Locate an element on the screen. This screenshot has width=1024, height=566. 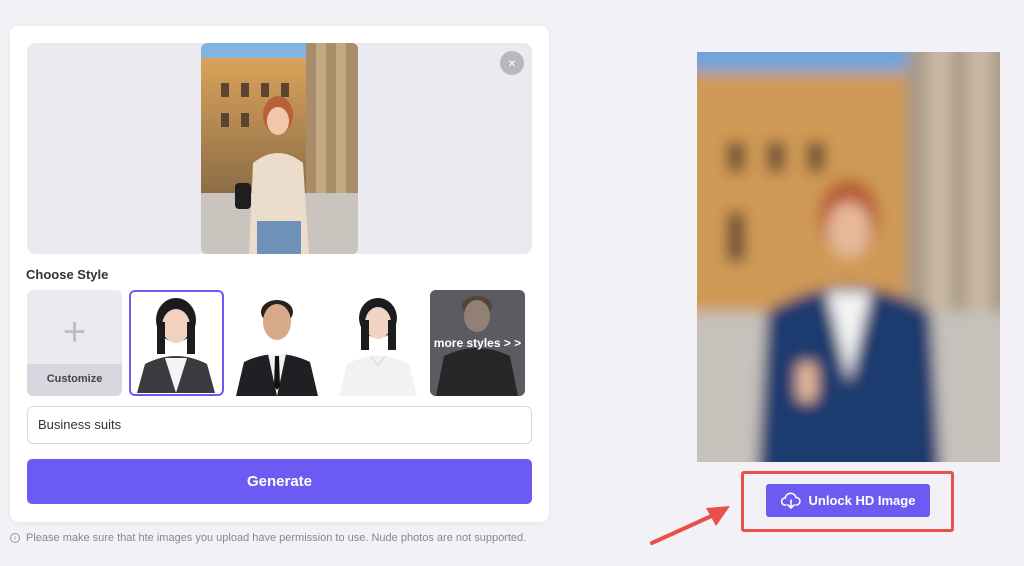
uploaded-photo is located at coordinates (279, 148).